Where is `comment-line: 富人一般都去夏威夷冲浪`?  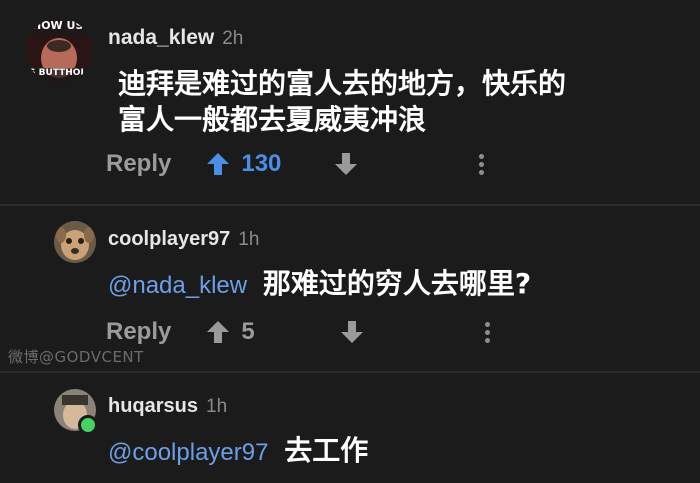 comment-line: 富人一般都去夏威夷冲浪 is located at coordinates (272, 119).